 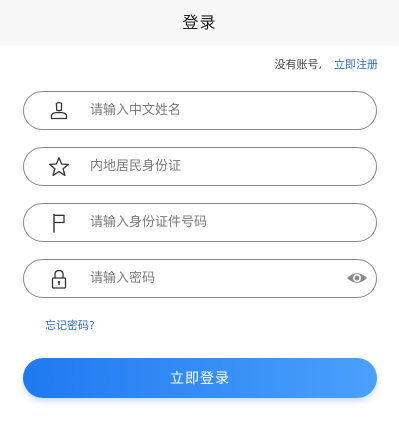 What do you see at coordinates (215, 110) in the screenshot?
I see `name-input` at bounding box center [215, 110].